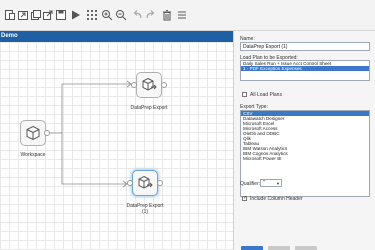  Describe the element at coordinates (244, 198) in the screenshot. I see `include-header-checkbox` at that location.